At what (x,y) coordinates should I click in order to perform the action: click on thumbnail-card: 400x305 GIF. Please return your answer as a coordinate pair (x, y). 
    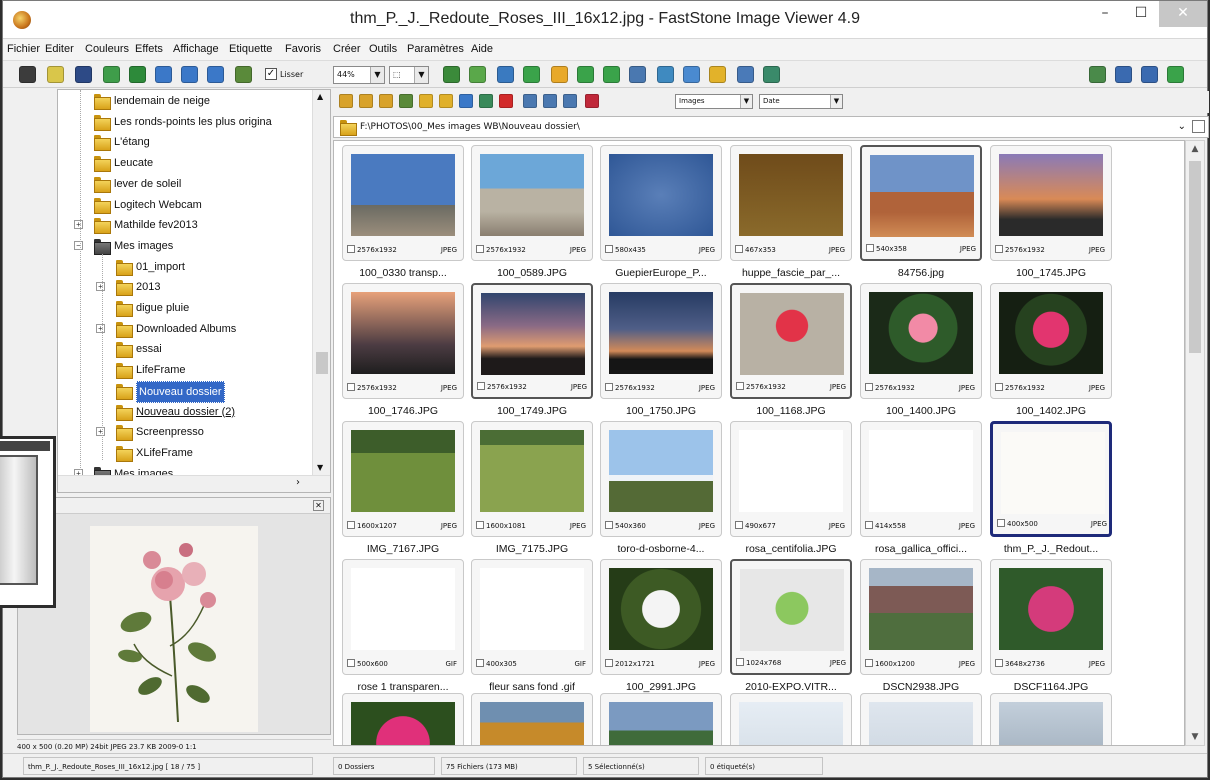
    Looking at the image, I should click on (532, 617).